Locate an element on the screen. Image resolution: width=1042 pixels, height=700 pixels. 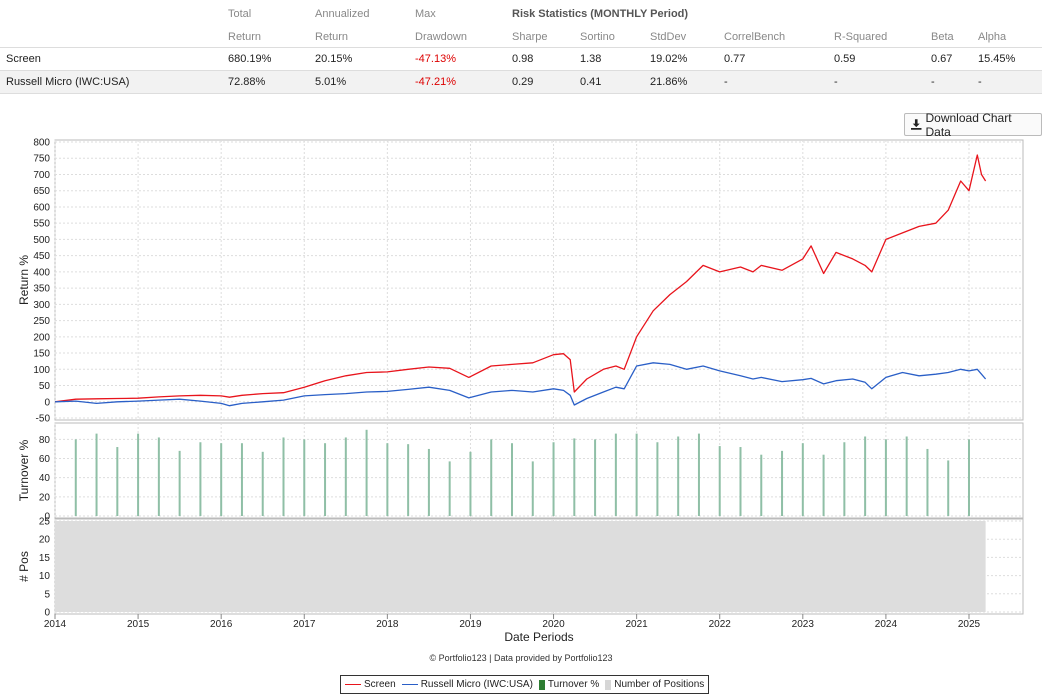
legend-item-benchmark: Russell Micro (IWC:USA) is located at coordinates (467, 684).